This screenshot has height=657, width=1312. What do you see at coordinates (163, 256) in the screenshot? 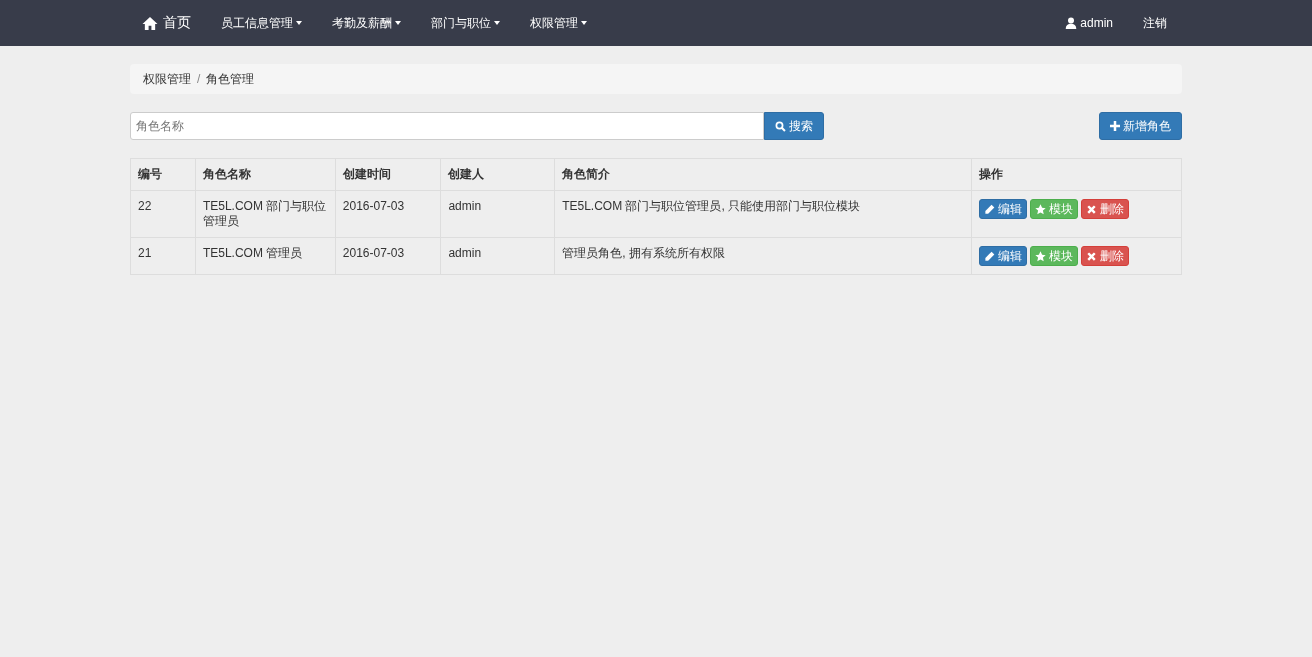
I see `table-cell: 21` at bounding box center [163, 256].